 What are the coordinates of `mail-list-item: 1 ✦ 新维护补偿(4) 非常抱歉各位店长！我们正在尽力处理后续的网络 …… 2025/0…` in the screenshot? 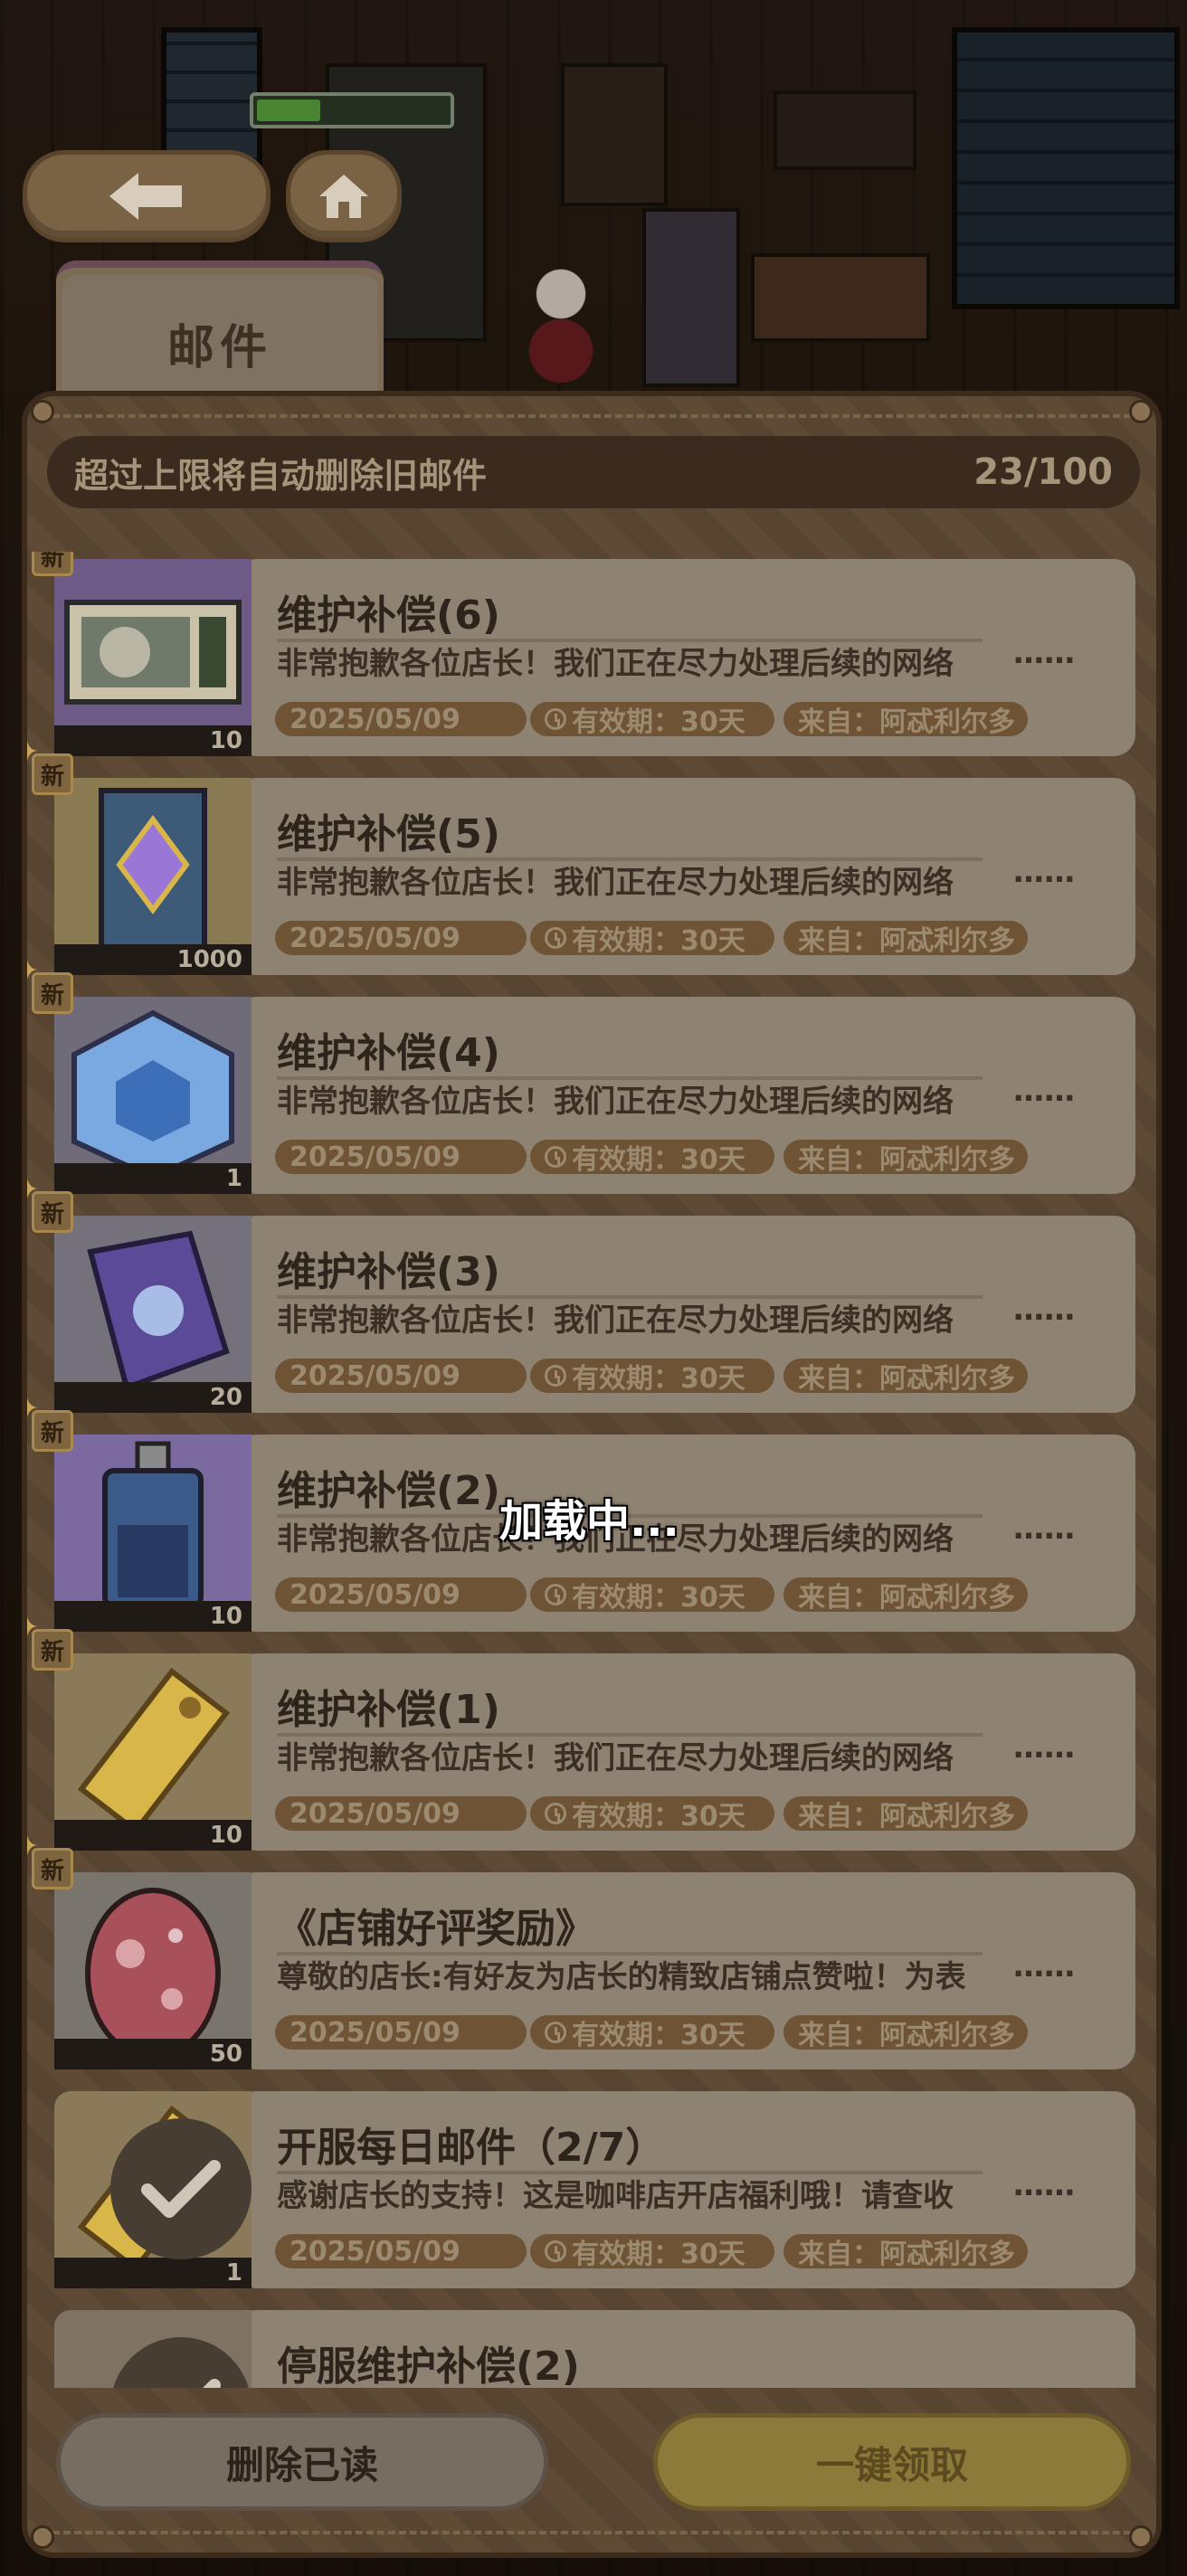 It's located at (581, 1074).